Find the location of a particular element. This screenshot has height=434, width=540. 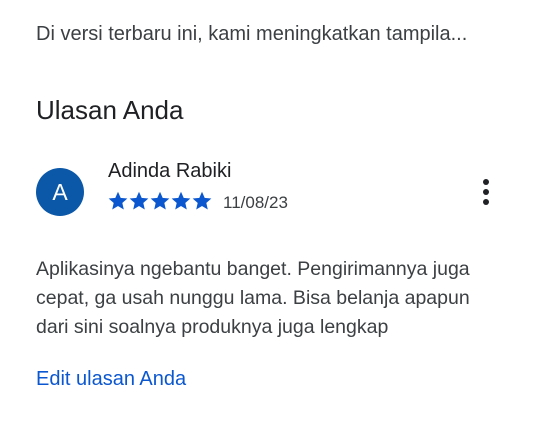

more-options-button is located at coordinates (486, 192).